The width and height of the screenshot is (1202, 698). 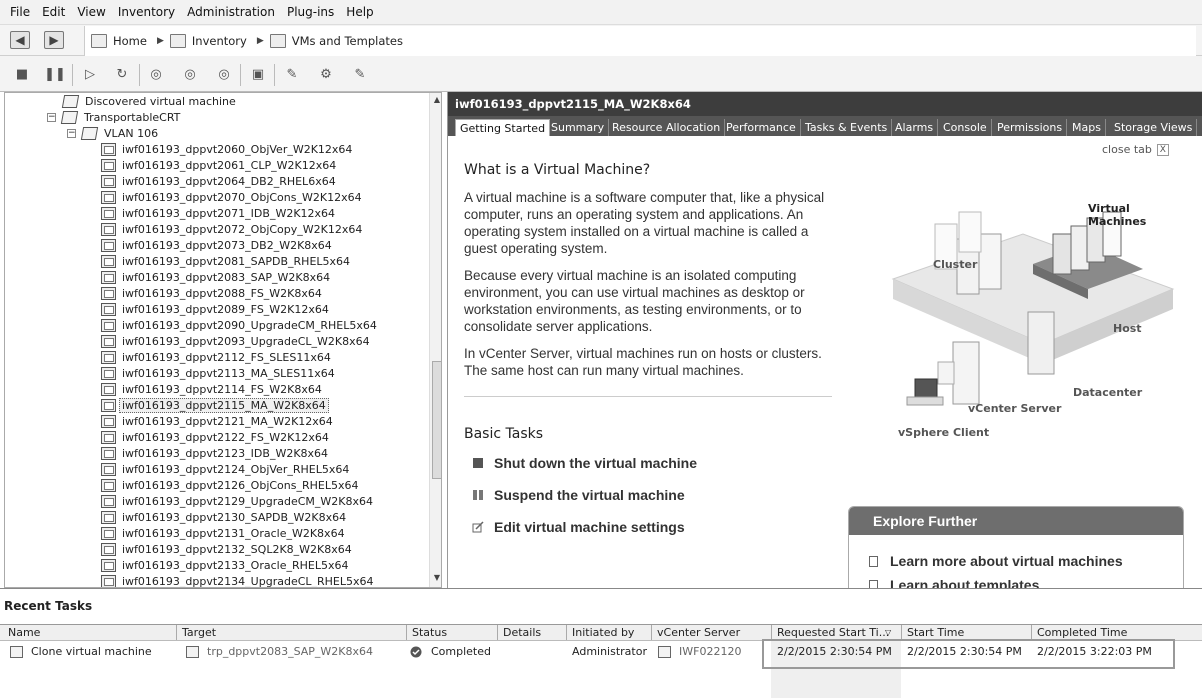 I want to click on close-icon: X, so click(x=1162, y=149).